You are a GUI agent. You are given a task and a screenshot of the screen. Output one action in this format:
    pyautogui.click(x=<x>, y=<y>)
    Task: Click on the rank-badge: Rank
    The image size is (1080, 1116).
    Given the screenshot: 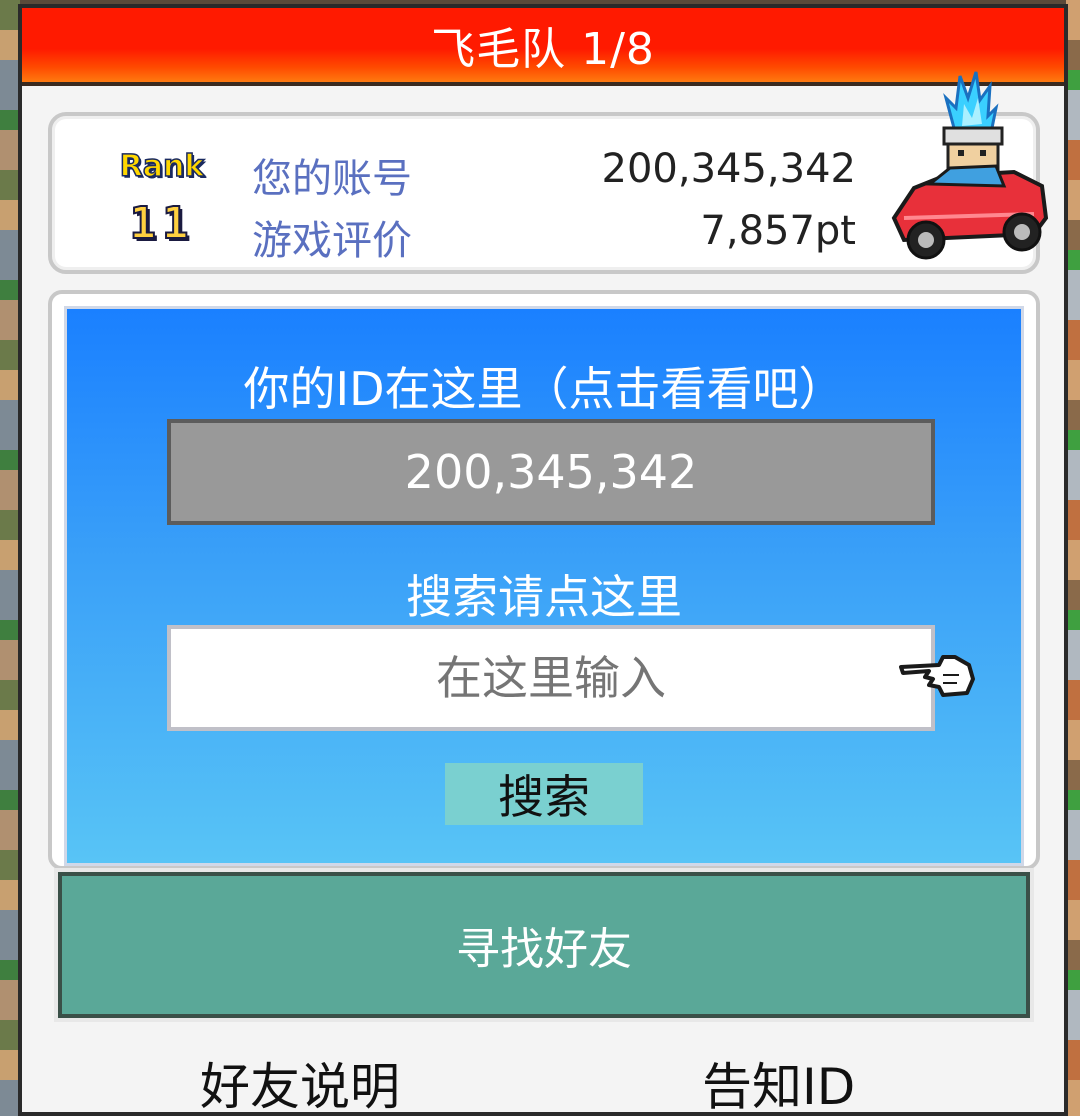 What is the action you would take?
    pyautogui.click(x=162, y=166)
    